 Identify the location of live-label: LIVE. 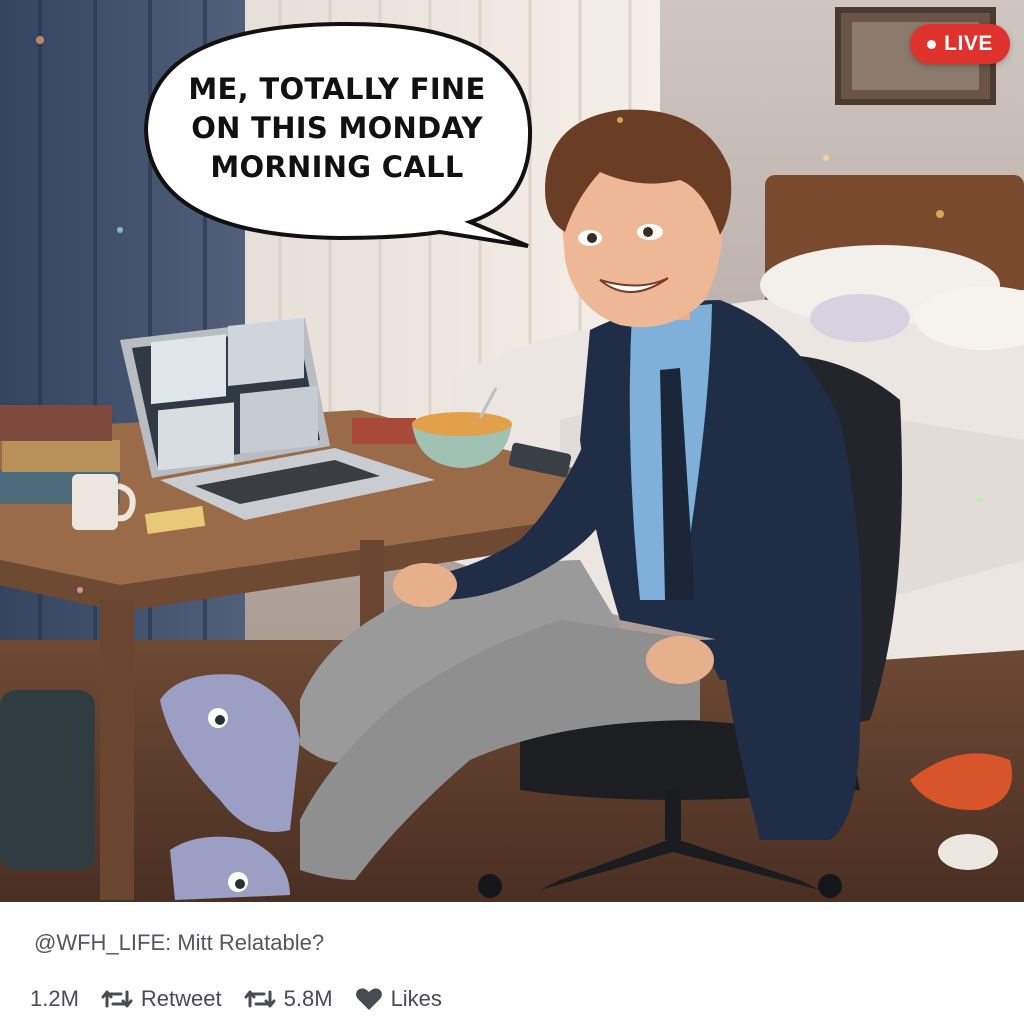
(968, 43).